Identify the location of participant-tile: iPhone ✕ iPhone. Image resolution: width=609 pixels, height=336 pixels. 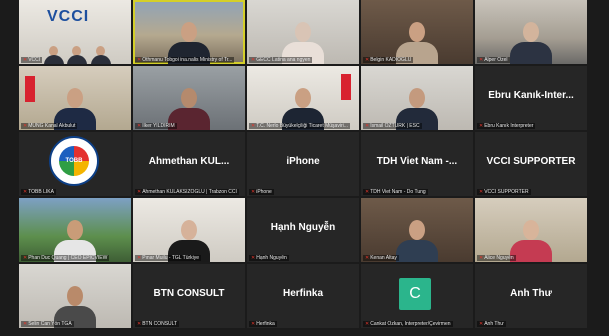
(303, 164).